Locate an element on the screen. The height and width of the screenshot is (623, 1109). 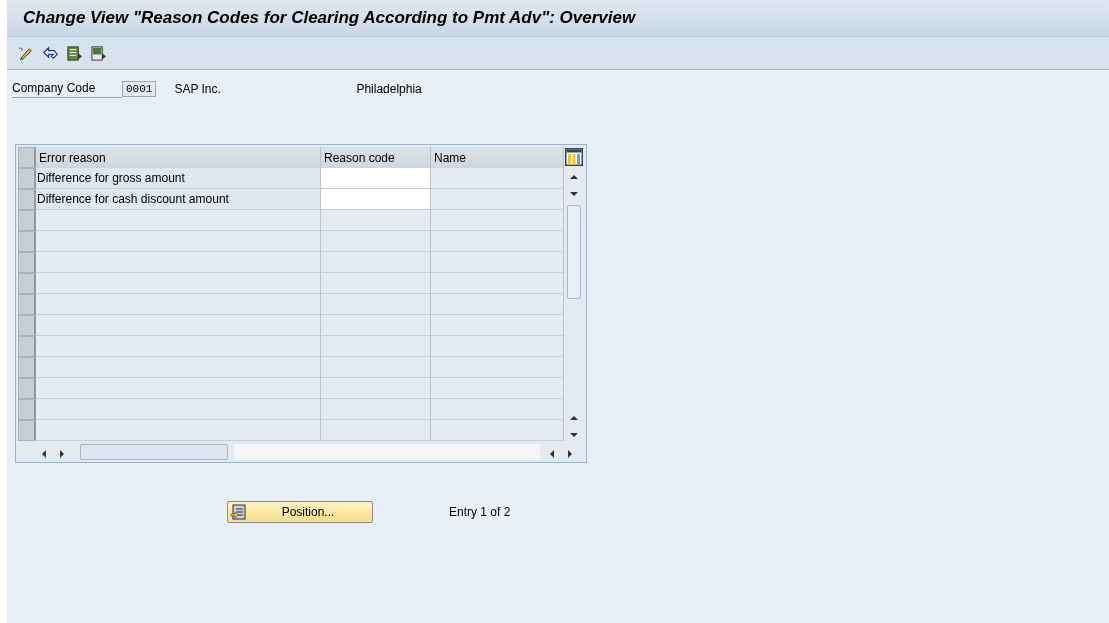
pencil-icon is located at coordinates (26, 53).